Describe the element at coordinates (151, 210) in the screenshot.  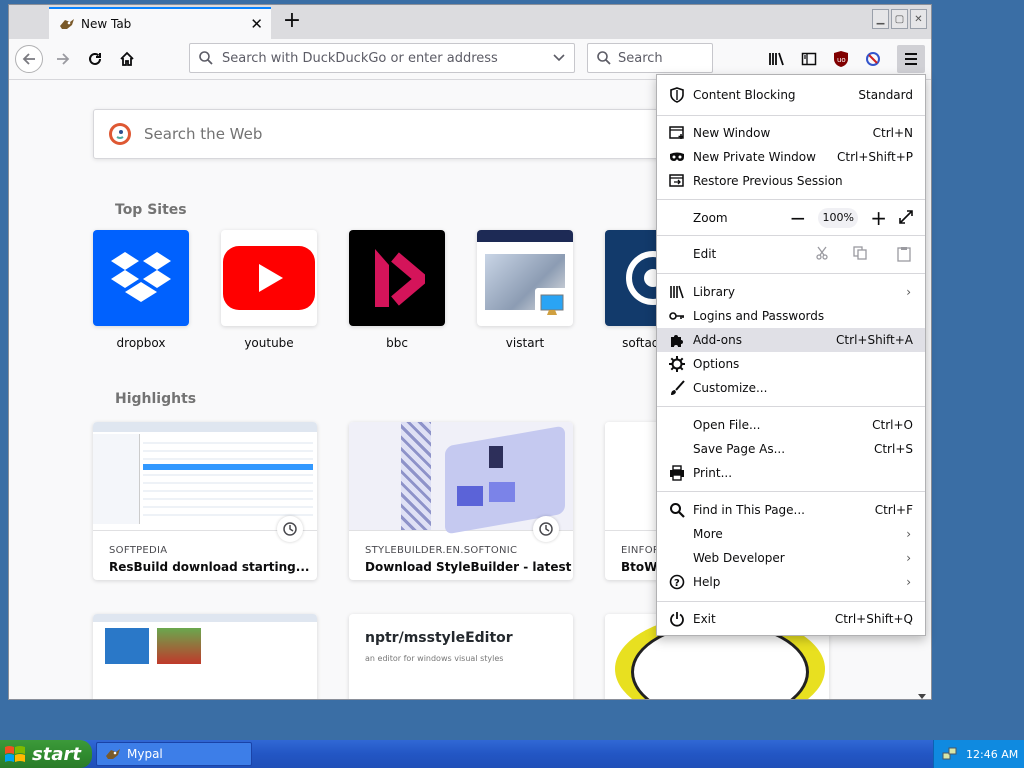
I see `top-sites-heading: Top Sites` at that location.